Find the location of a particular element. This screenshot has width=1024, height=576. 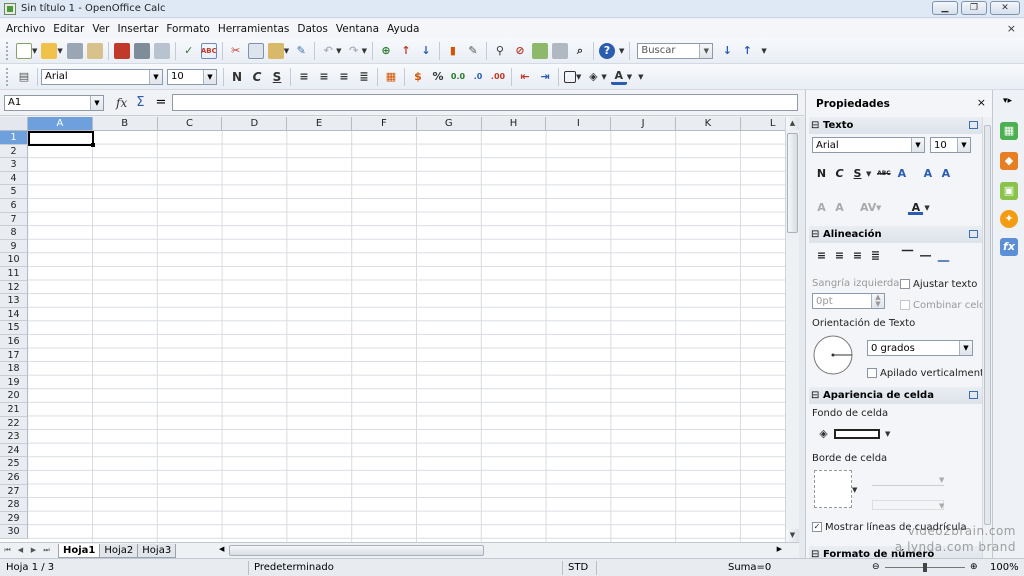

column-header: I is located at coordinates (579, 124).